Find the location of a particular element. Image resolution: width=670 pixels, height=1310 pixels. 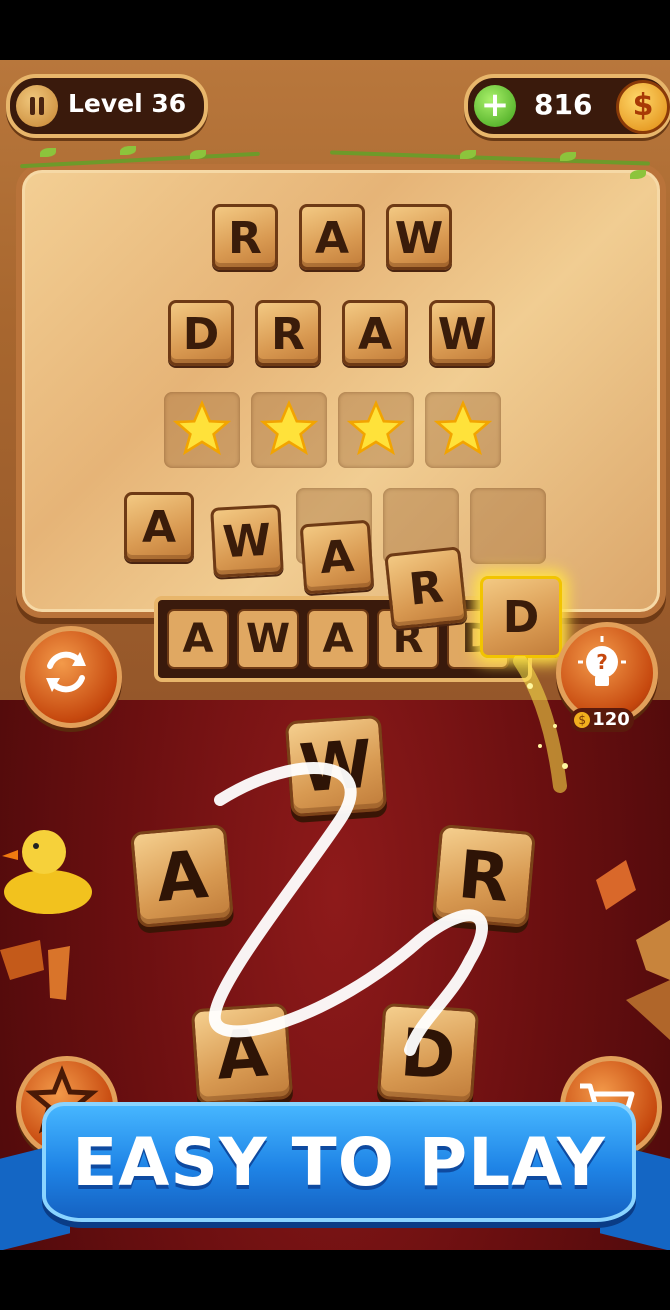

preview-letter: W is located at coordinates (268, 639).